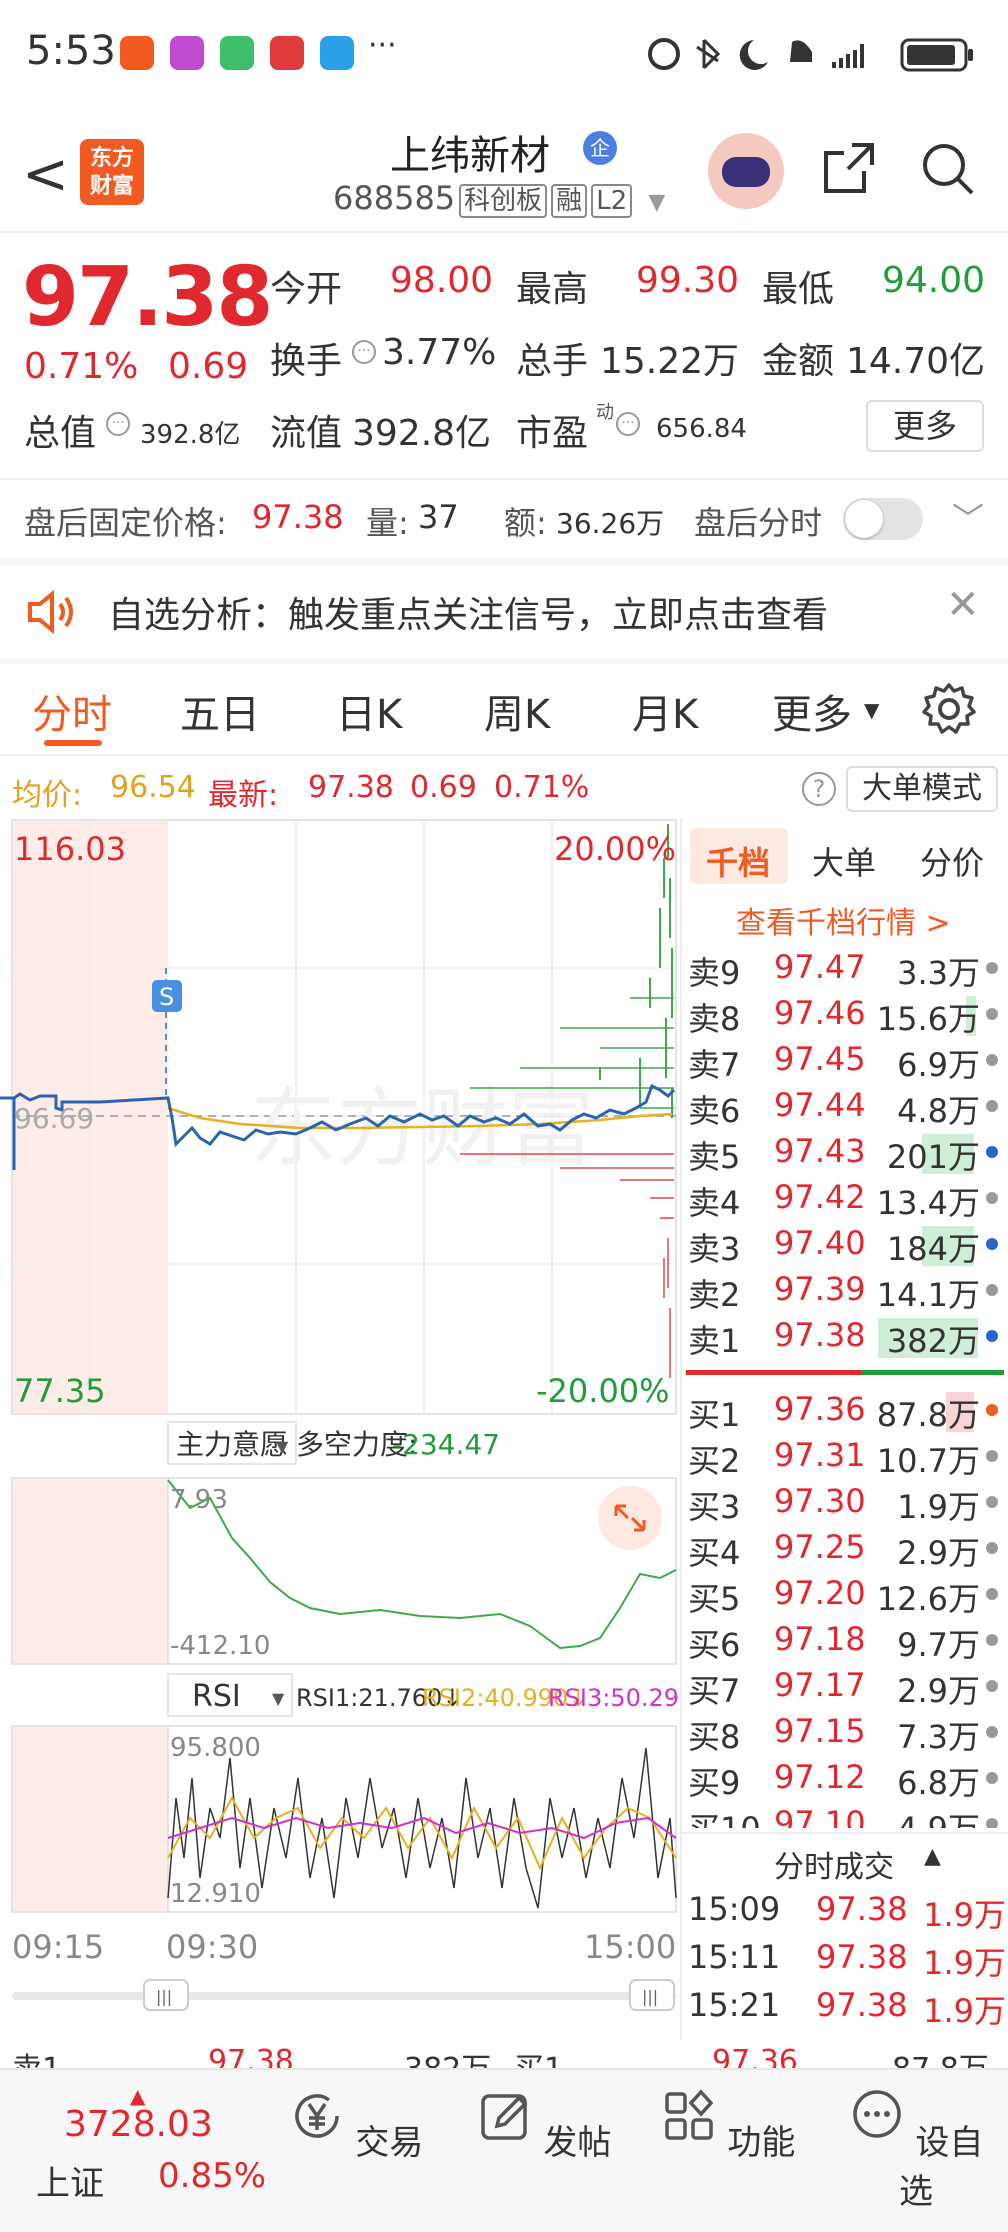  What do you see at coordinates (152, 2149) in the screenshot?
I see `index-widget: ▲ 3728.03 上证 0.85%` at bounding box center [152, 2149].